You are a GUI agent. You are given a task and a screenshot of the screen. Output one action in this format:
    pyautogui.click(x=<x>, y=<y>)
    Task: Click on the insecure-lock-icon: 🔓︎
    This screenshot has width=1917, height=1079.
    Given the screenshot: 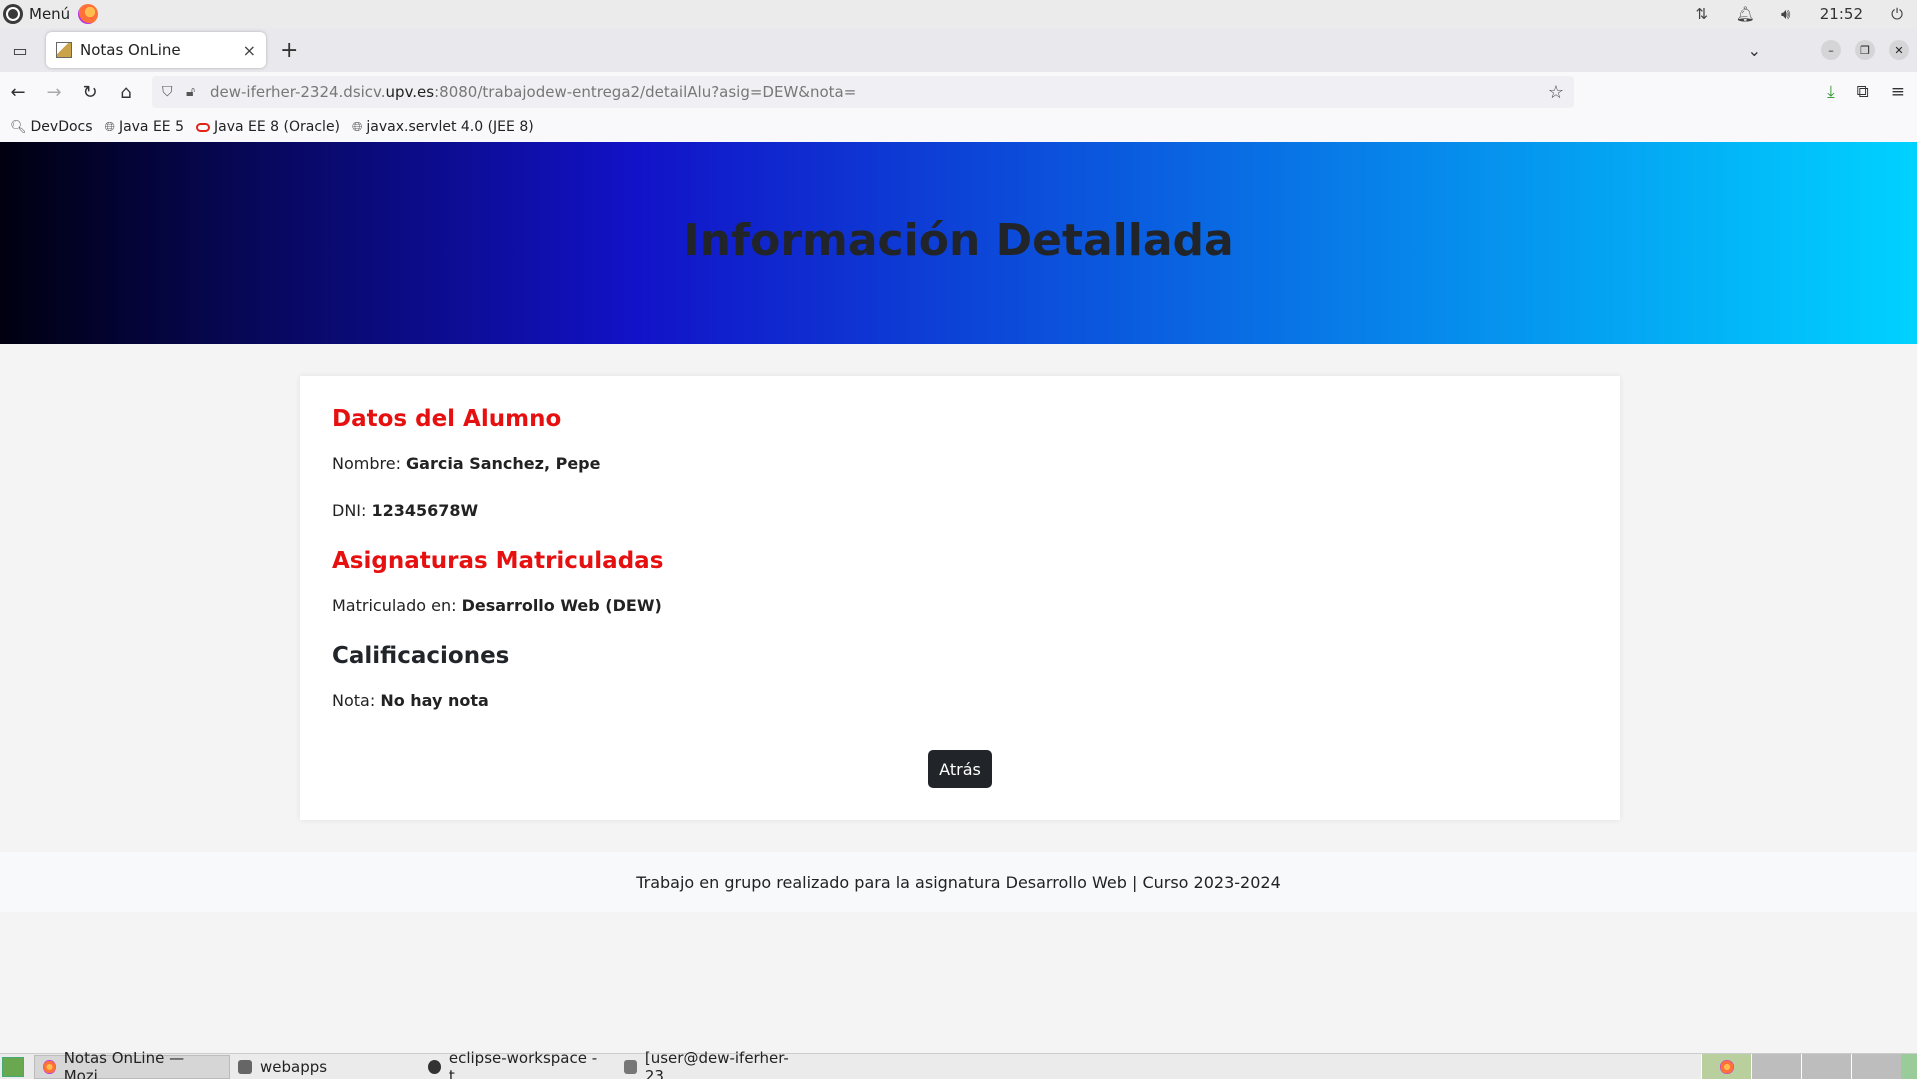 What is the action you would take?
    pyautogui.click(x=195, y=92)
    